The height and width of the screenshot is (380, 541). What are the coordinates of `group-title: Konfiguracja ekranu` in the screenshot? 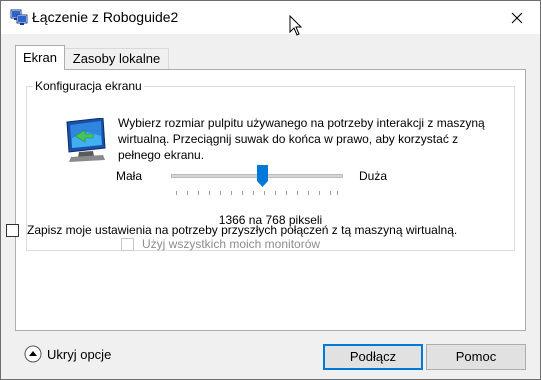 It's located at (88, 86).